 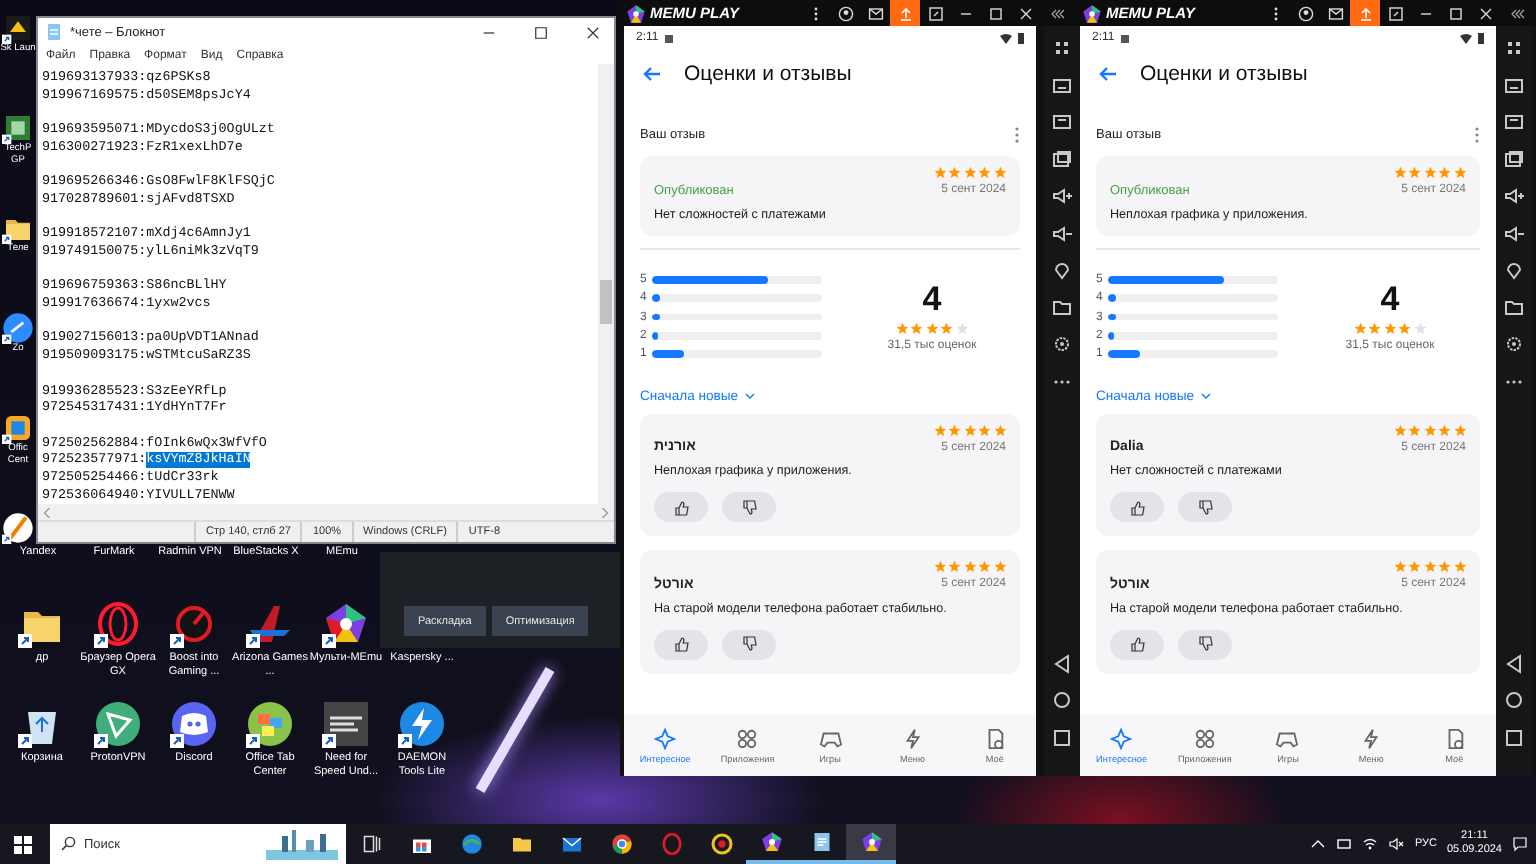 I want to click on letter-a-icon, so click(x=270, y=624).